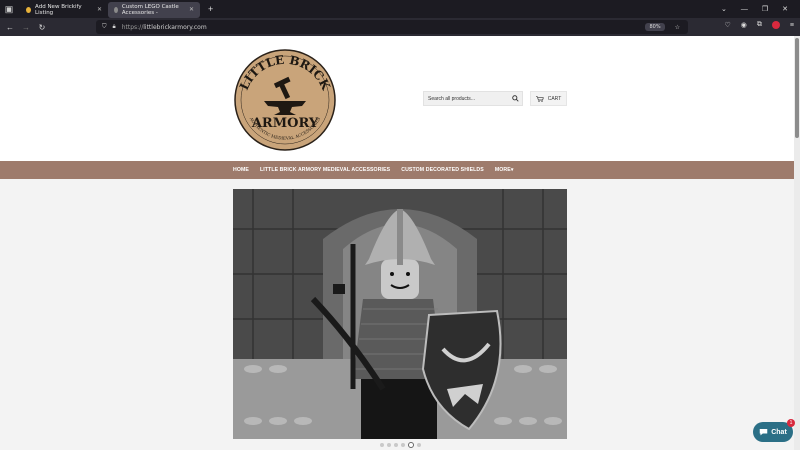 The image size is (800, 450). Describe the element at coordinates (677, 27) in the screenshot. I see `bookmark-star-icon: ☆` at that location.